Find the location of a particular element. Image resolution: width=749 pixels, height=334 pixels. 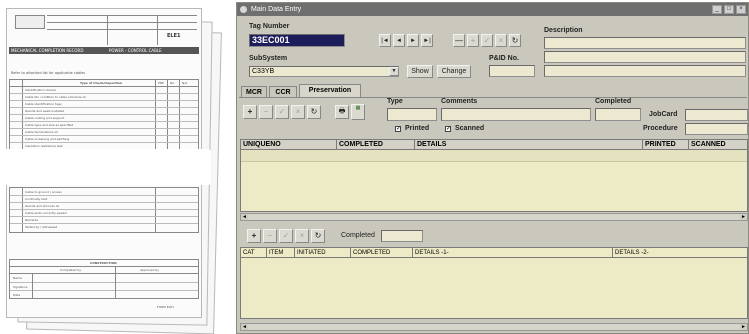

refresh-preservation-button: ↻ is located at coordinates (314, 112).